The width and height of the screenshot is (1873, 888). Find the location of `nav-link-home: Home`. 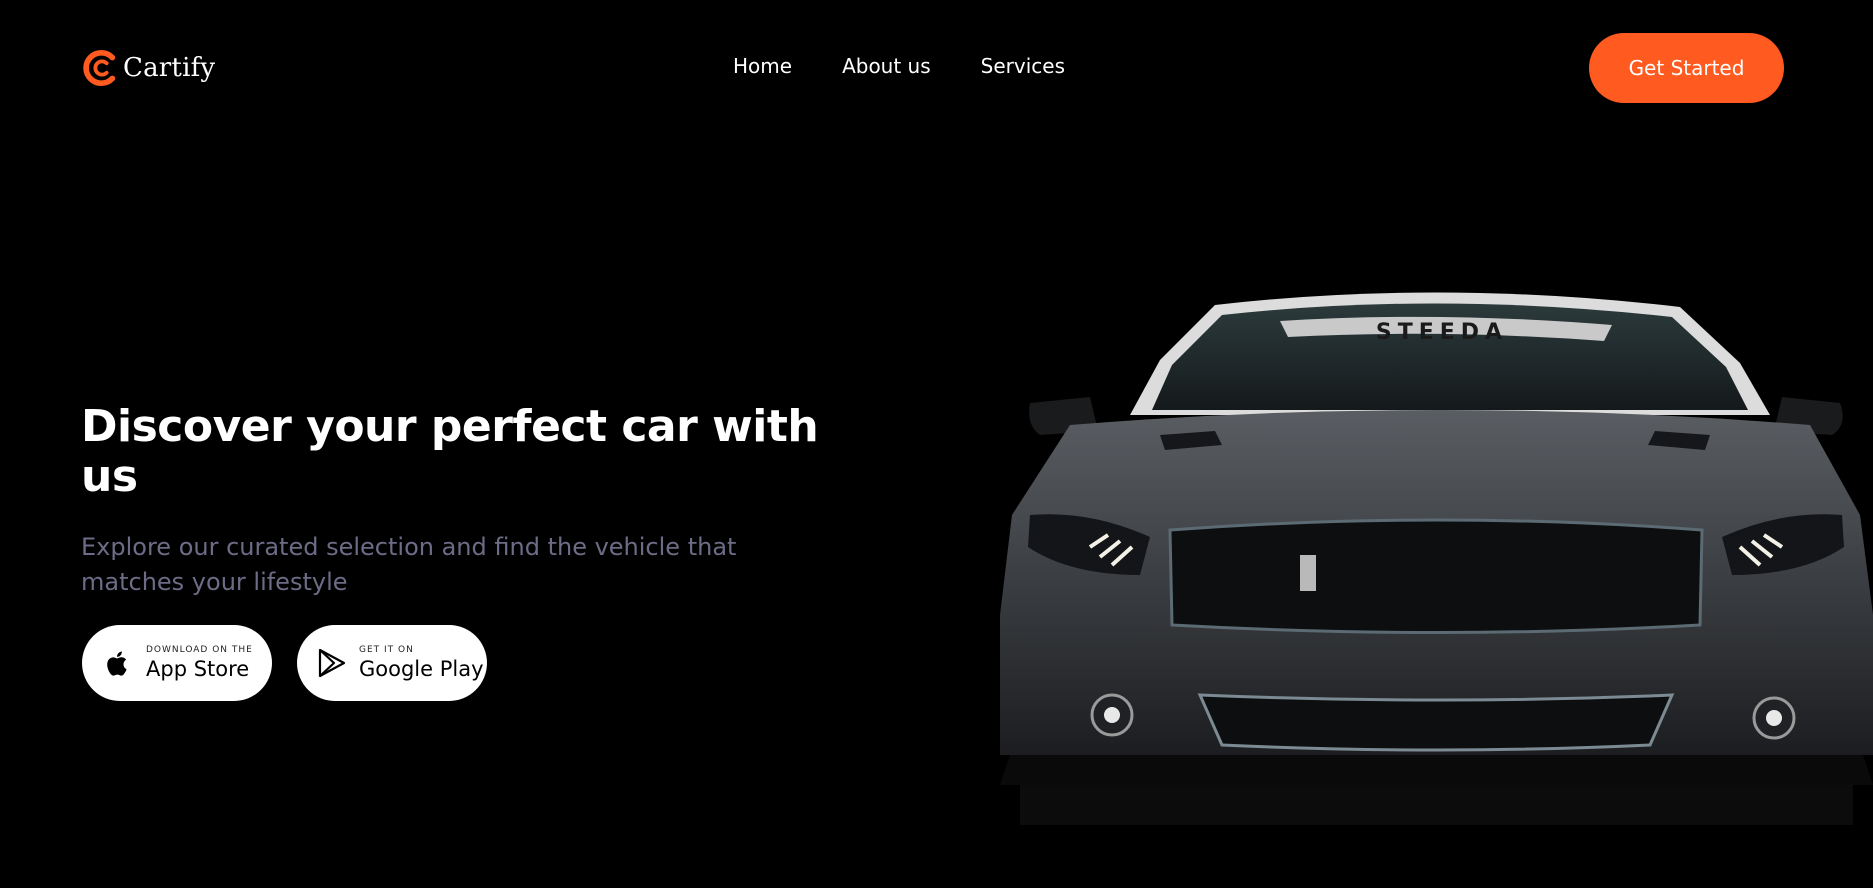

nav-link-home: Home is located at coordinates (762, 66).